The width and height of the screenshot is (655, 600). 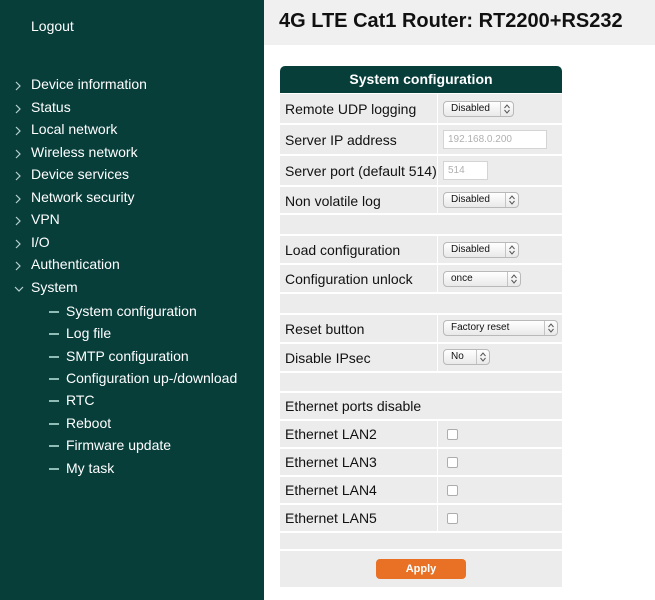 I want to click on sub-item-log-file: Log file, so click(x=80, y=333).